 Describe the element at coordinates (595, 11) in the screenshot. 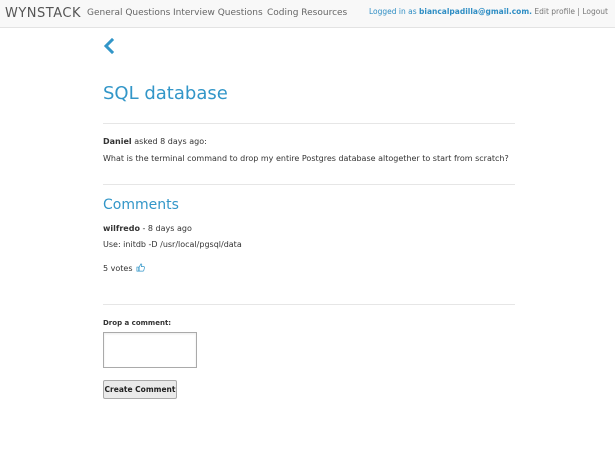

I see `logout-link: Logout` at that location.